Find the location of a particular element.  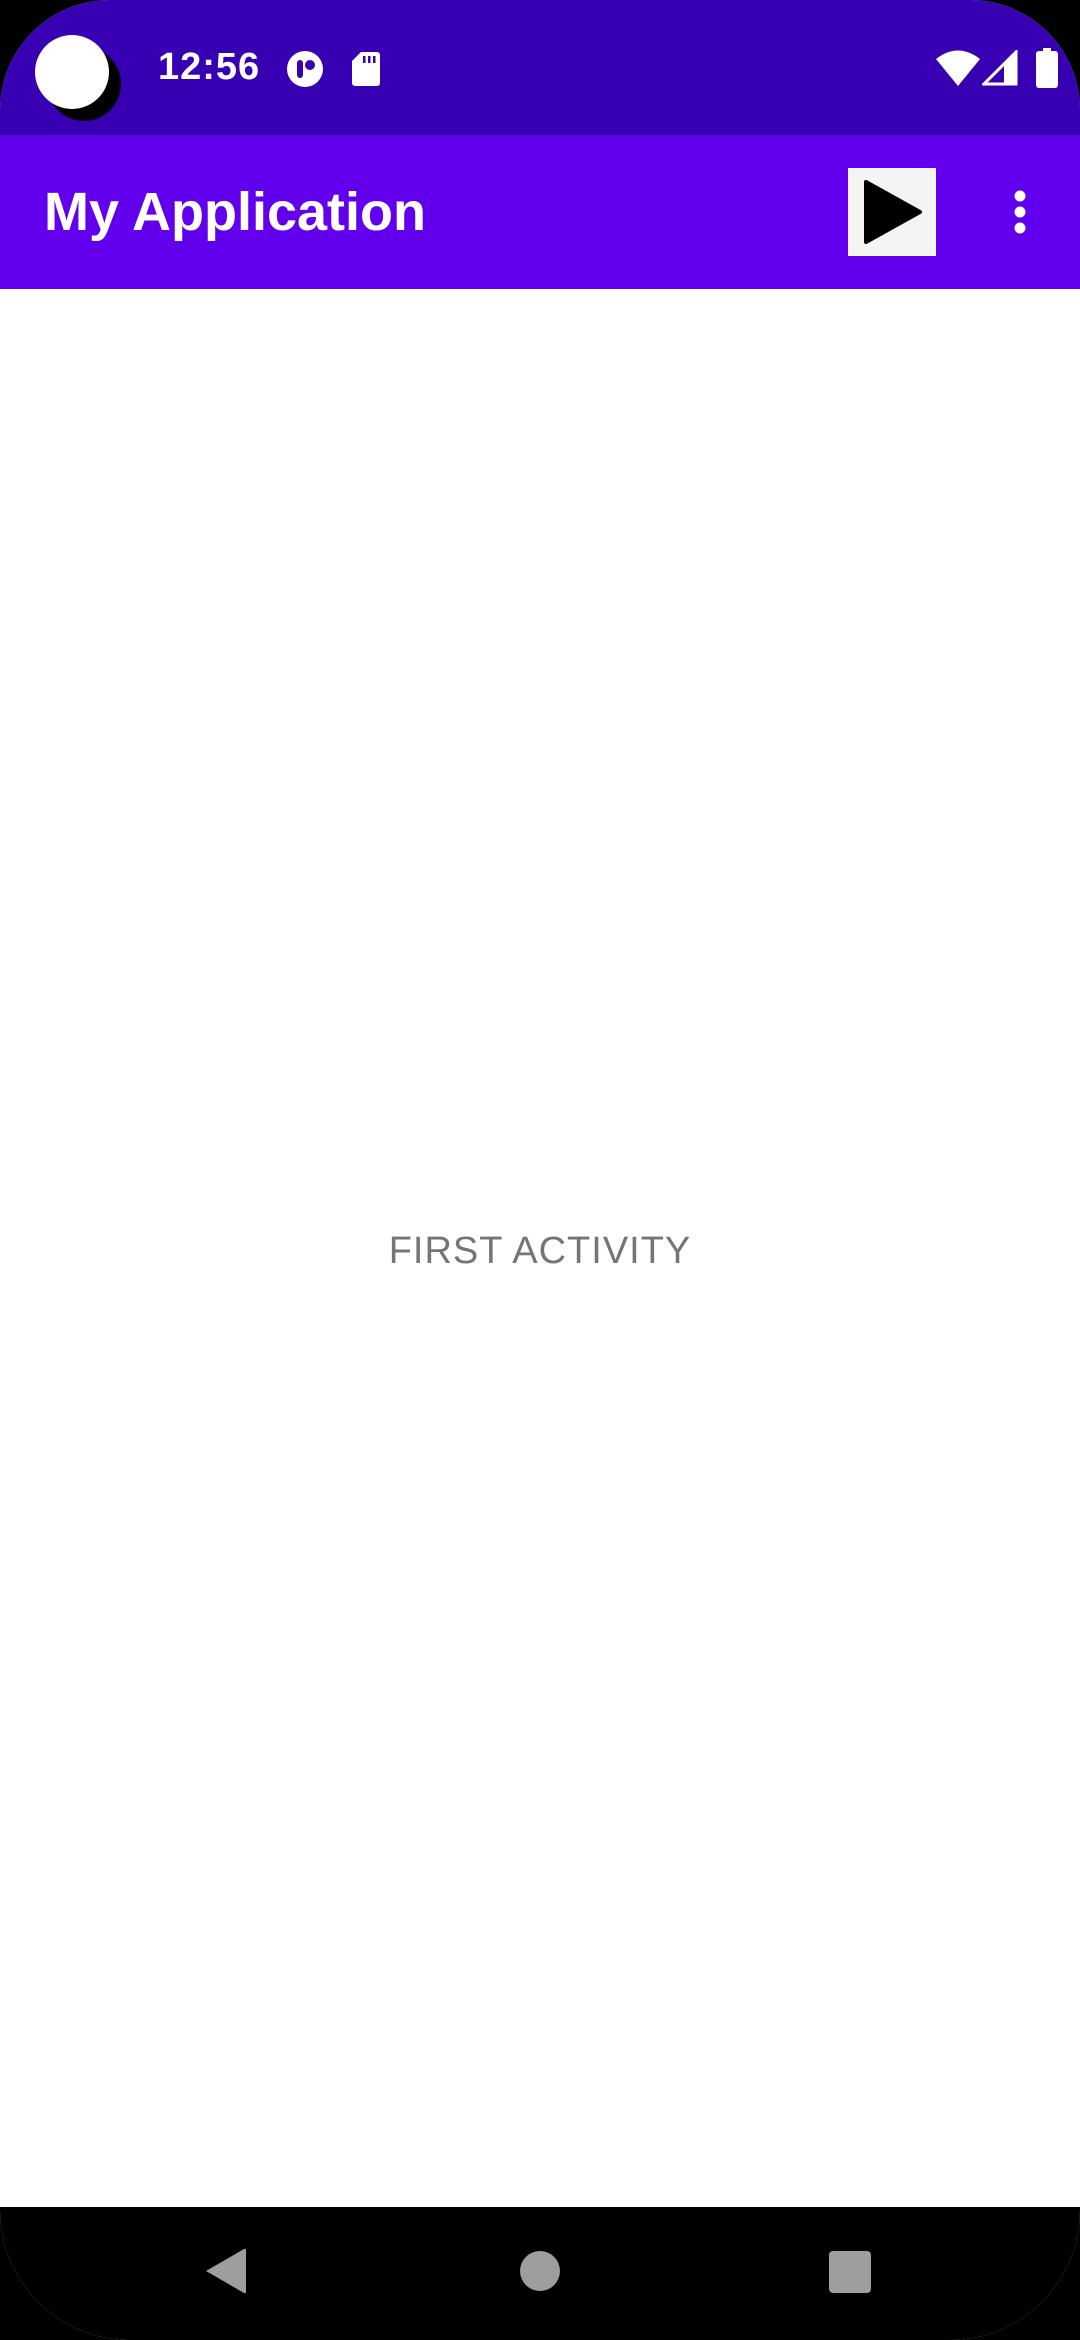

battery-icon is located at coordinates (1047, 68).